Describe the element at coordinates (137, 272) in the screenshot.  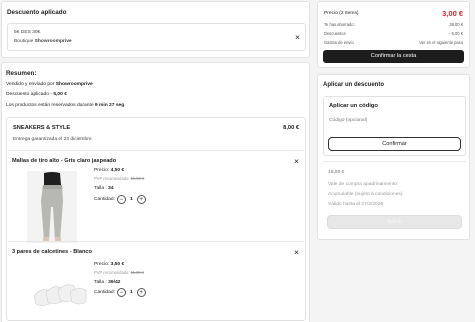
I see `rrp-value: 11,00 €` at that location.